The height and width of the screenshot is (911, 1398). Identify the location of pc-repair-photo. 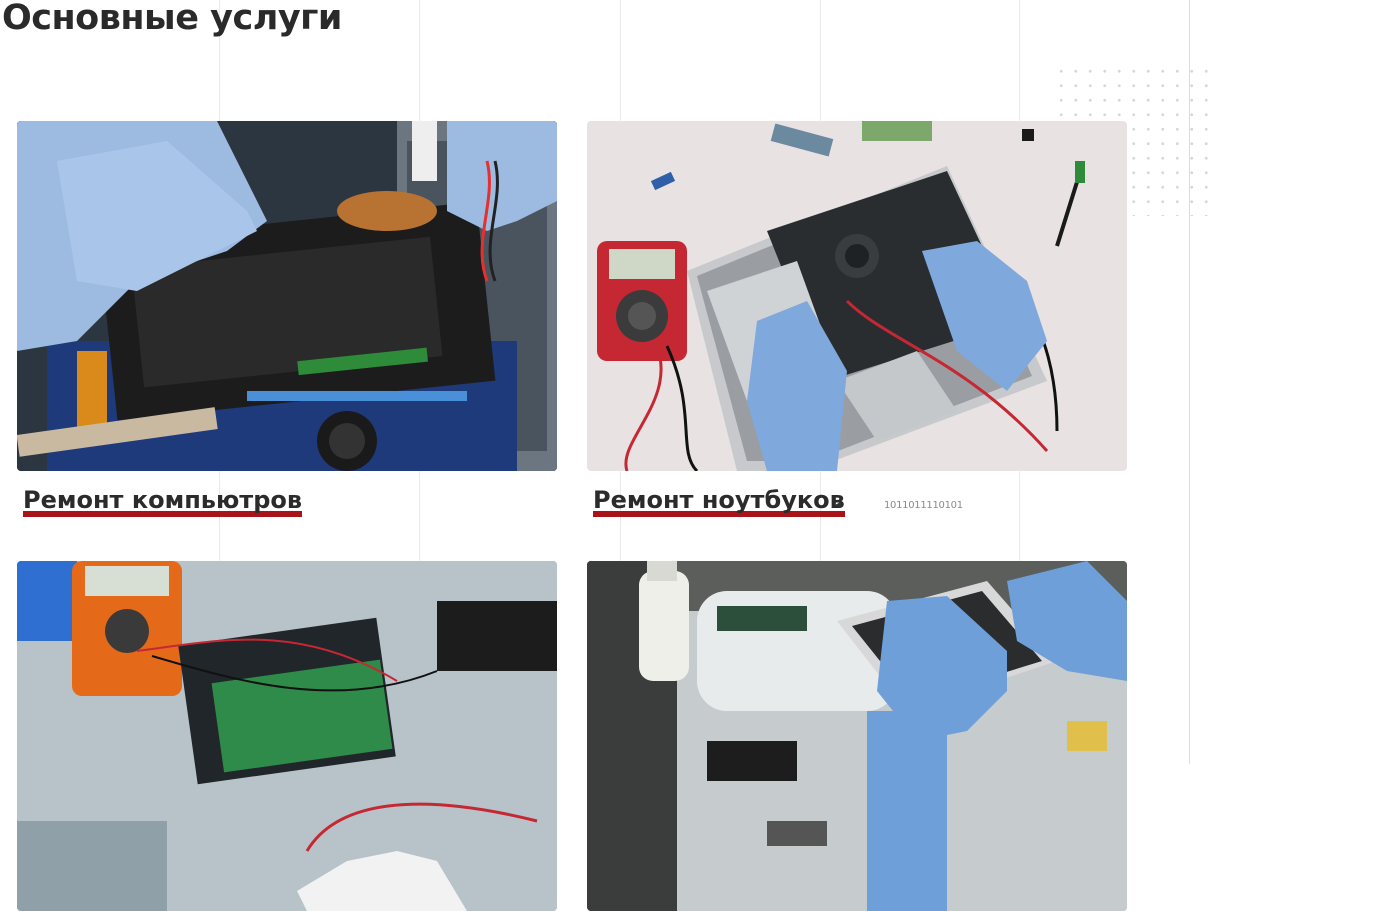
(287, 296).